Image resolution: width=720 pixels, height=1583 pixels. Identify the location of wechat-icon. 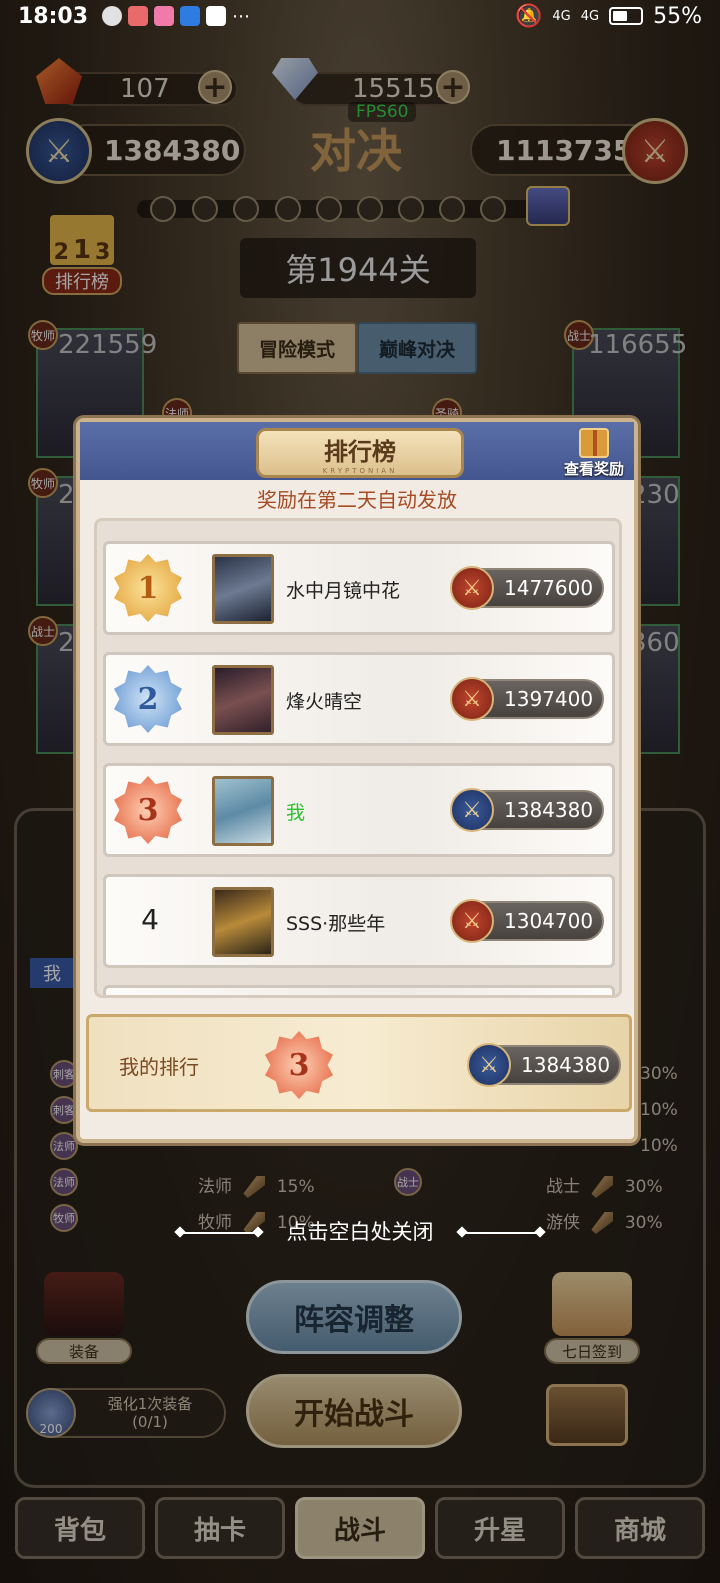
(112, 16).